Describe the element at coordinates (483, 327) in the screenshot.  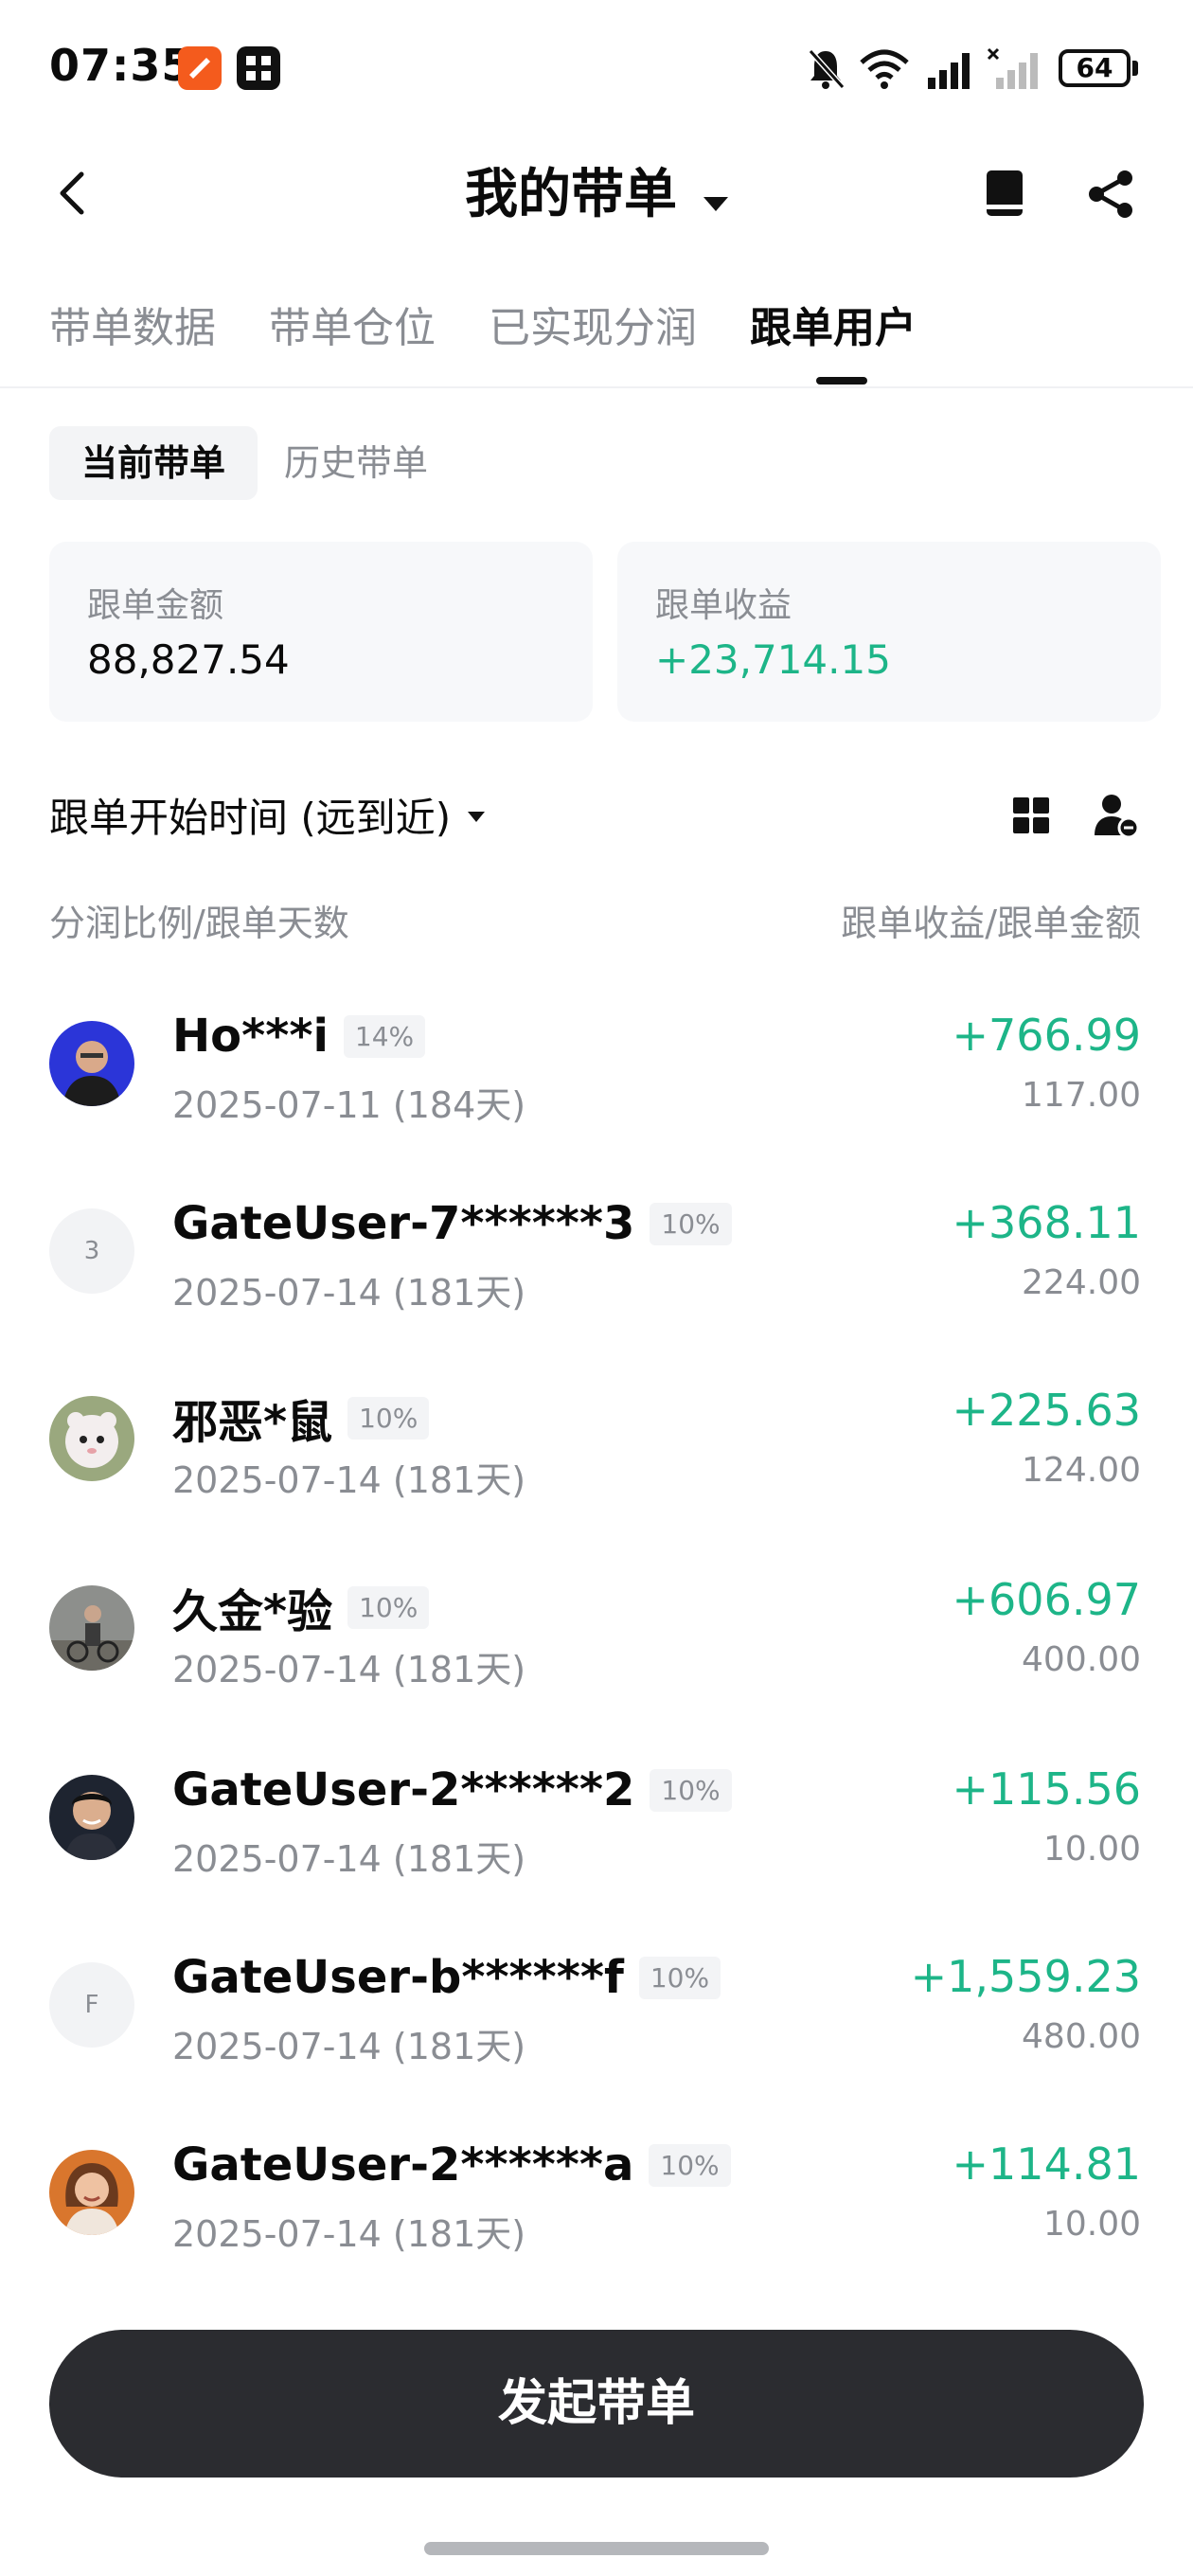
I see `tab-bar: 带单数据 带单仓位 已实现分润 跟单用户` at that location.